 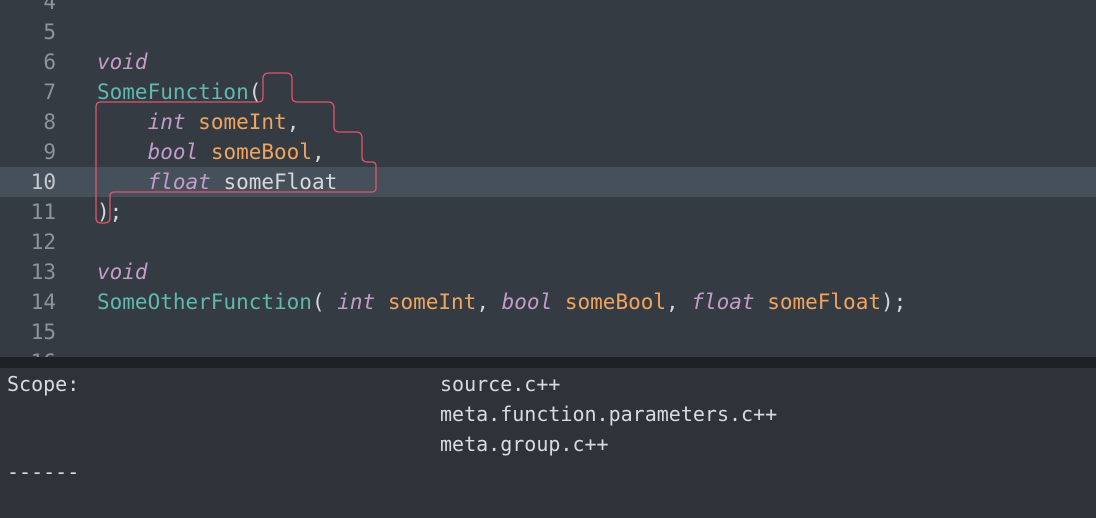 What do you see at coordinates (548, 92) in the screenshot?
I see `code-line: 7 SomeFunction(` at bounding box center [548, 92].